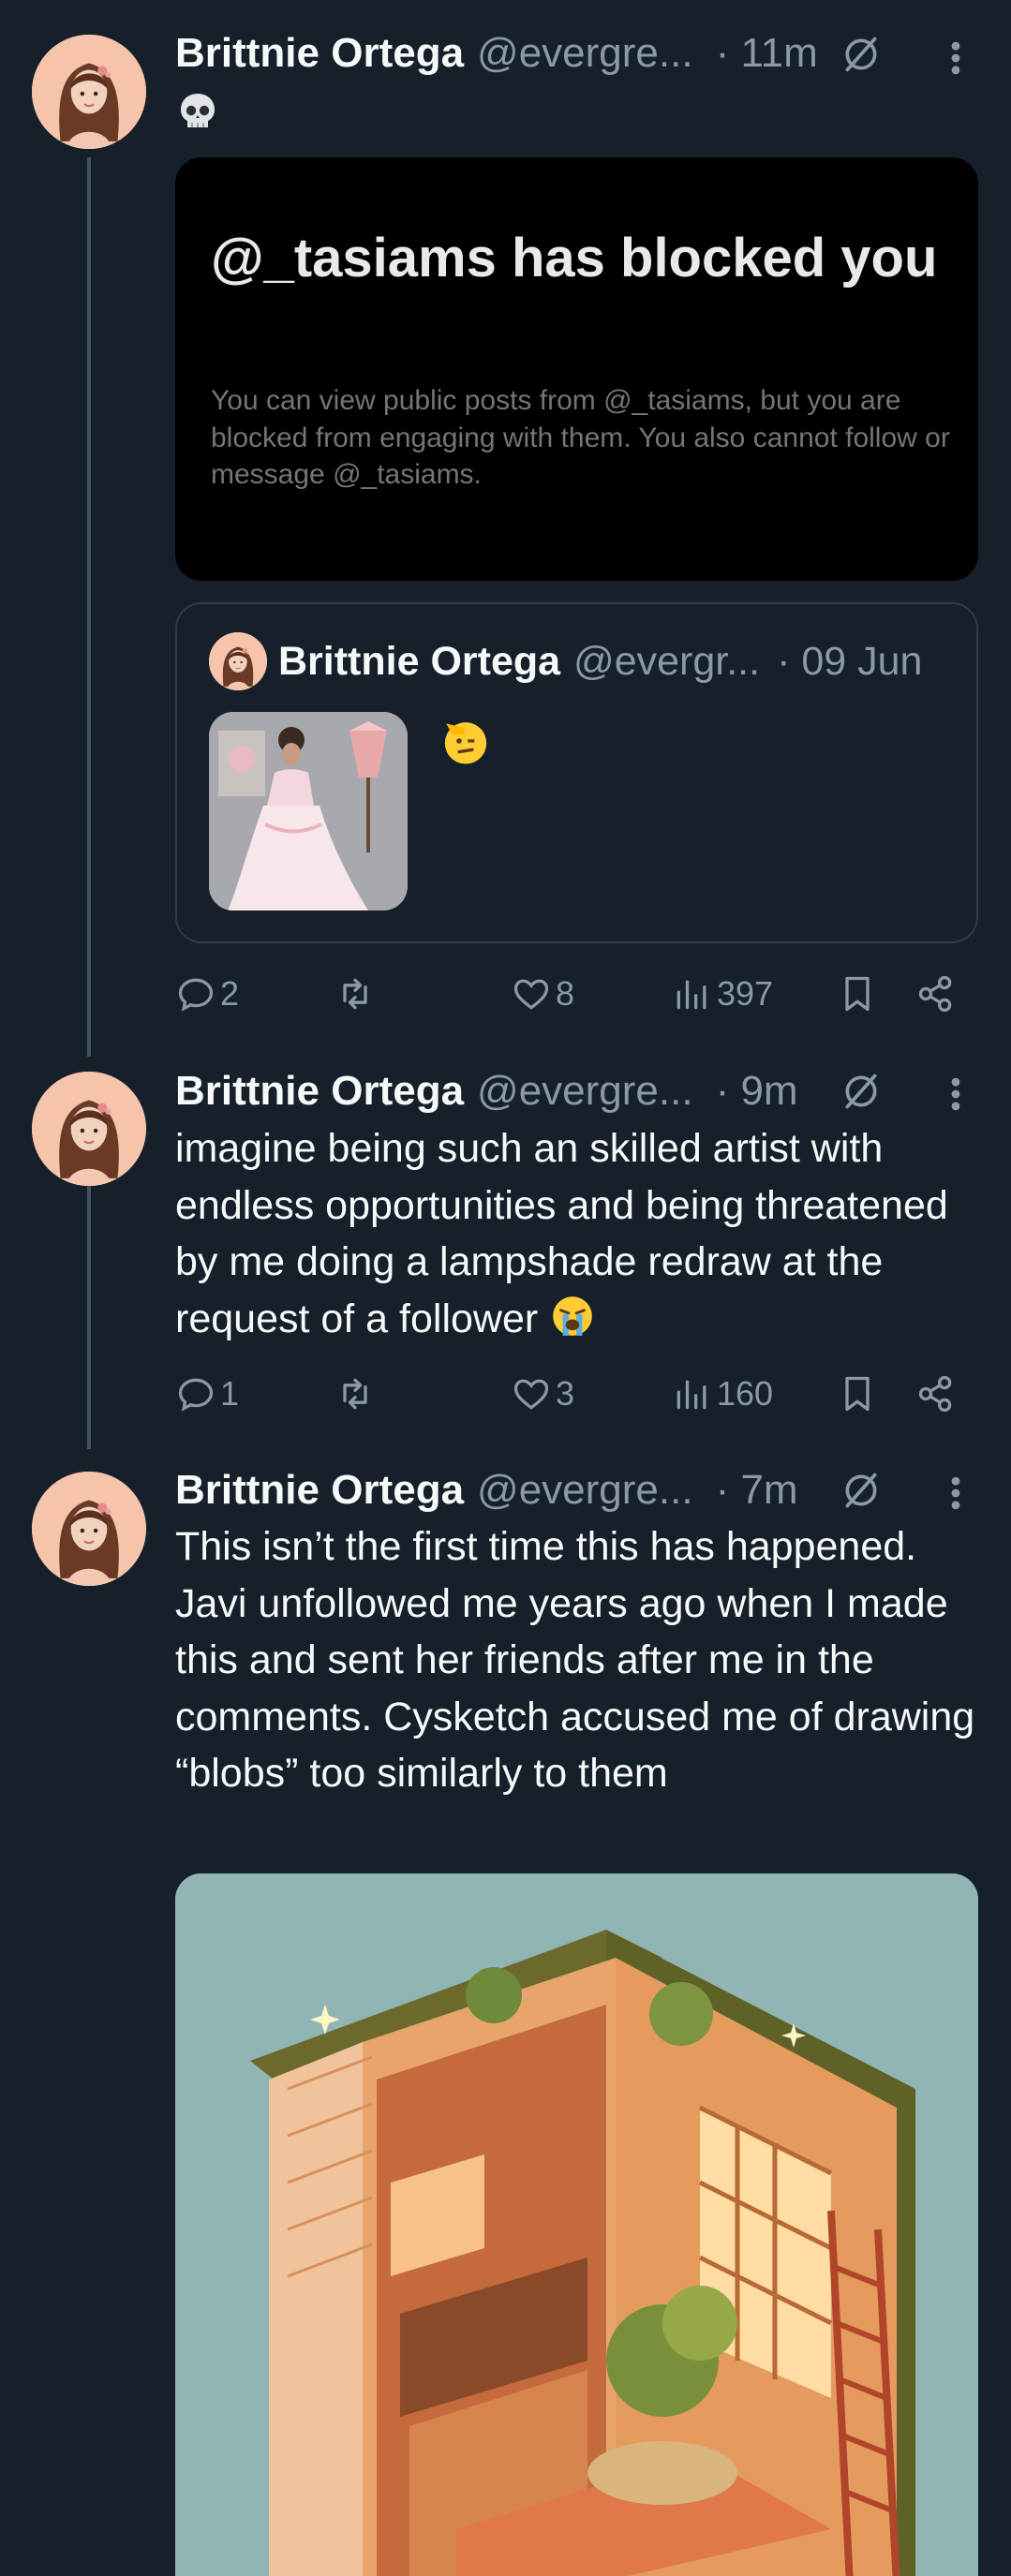  I want to click on reply-button: 2, so click(207, 994).